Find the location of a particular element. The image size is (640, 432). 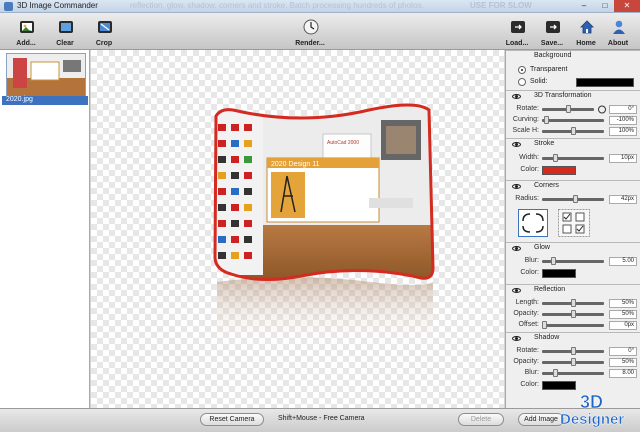

shadow-opacity-slider is located at coordinates (573, 362).